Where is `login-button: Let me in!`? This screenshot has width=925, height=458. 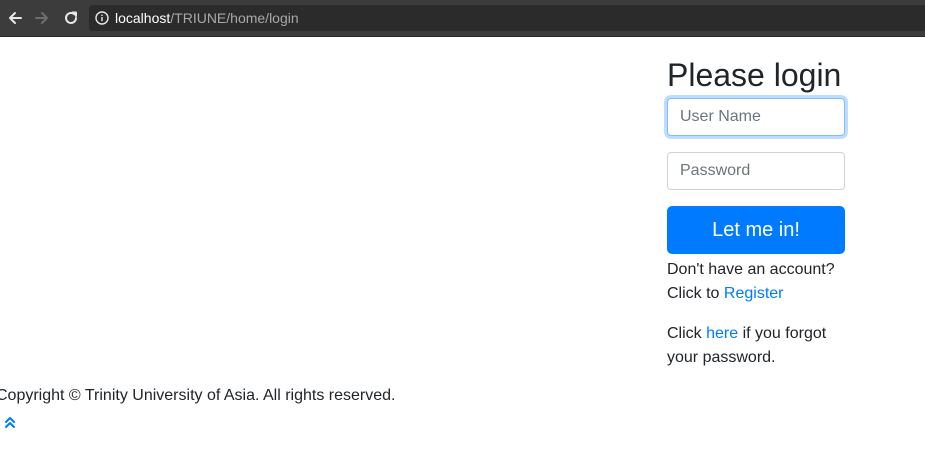 login-button: Let me in! is located at coordinates (756, 230).